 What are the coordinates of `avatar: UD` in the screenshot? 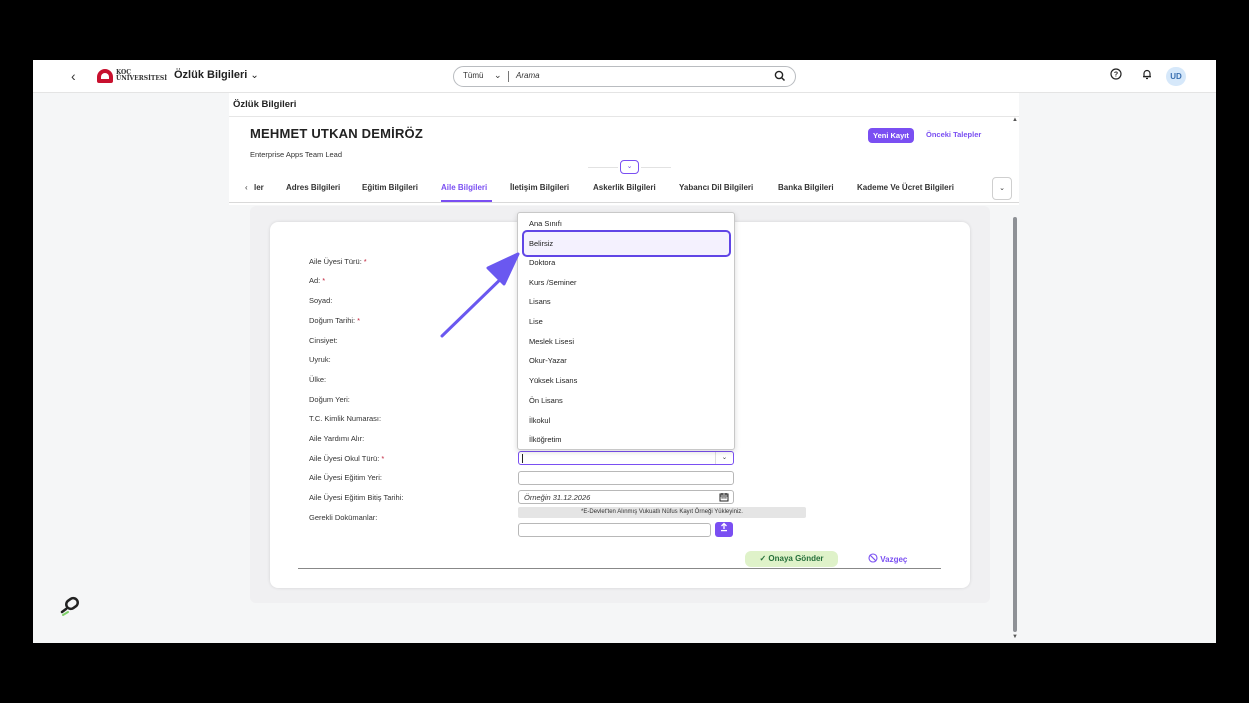 It's located at (1176, 76).